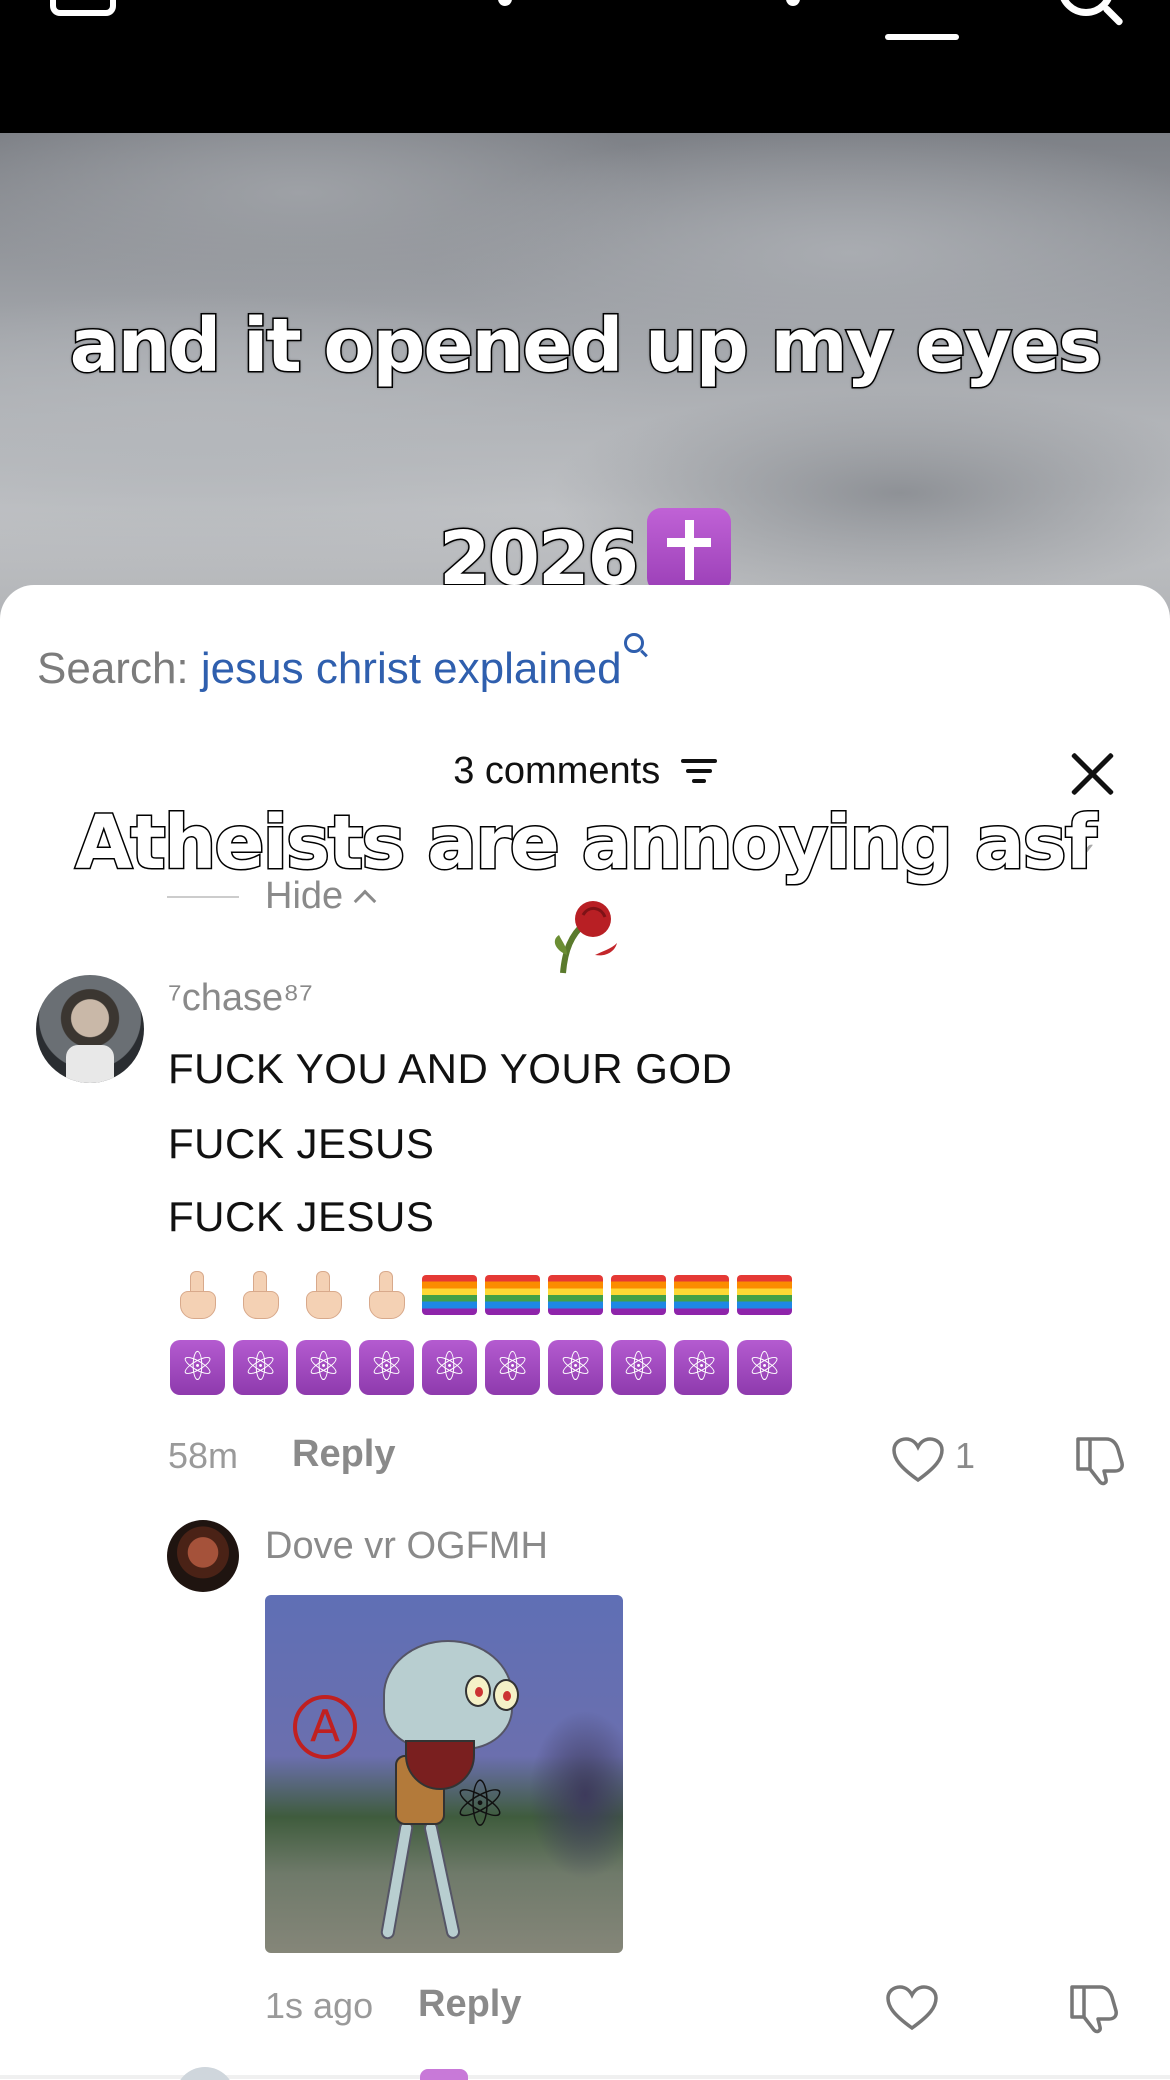  Describe the element at coordinates (1092, 774) in the screenshot. I see `close-icon` at that location.